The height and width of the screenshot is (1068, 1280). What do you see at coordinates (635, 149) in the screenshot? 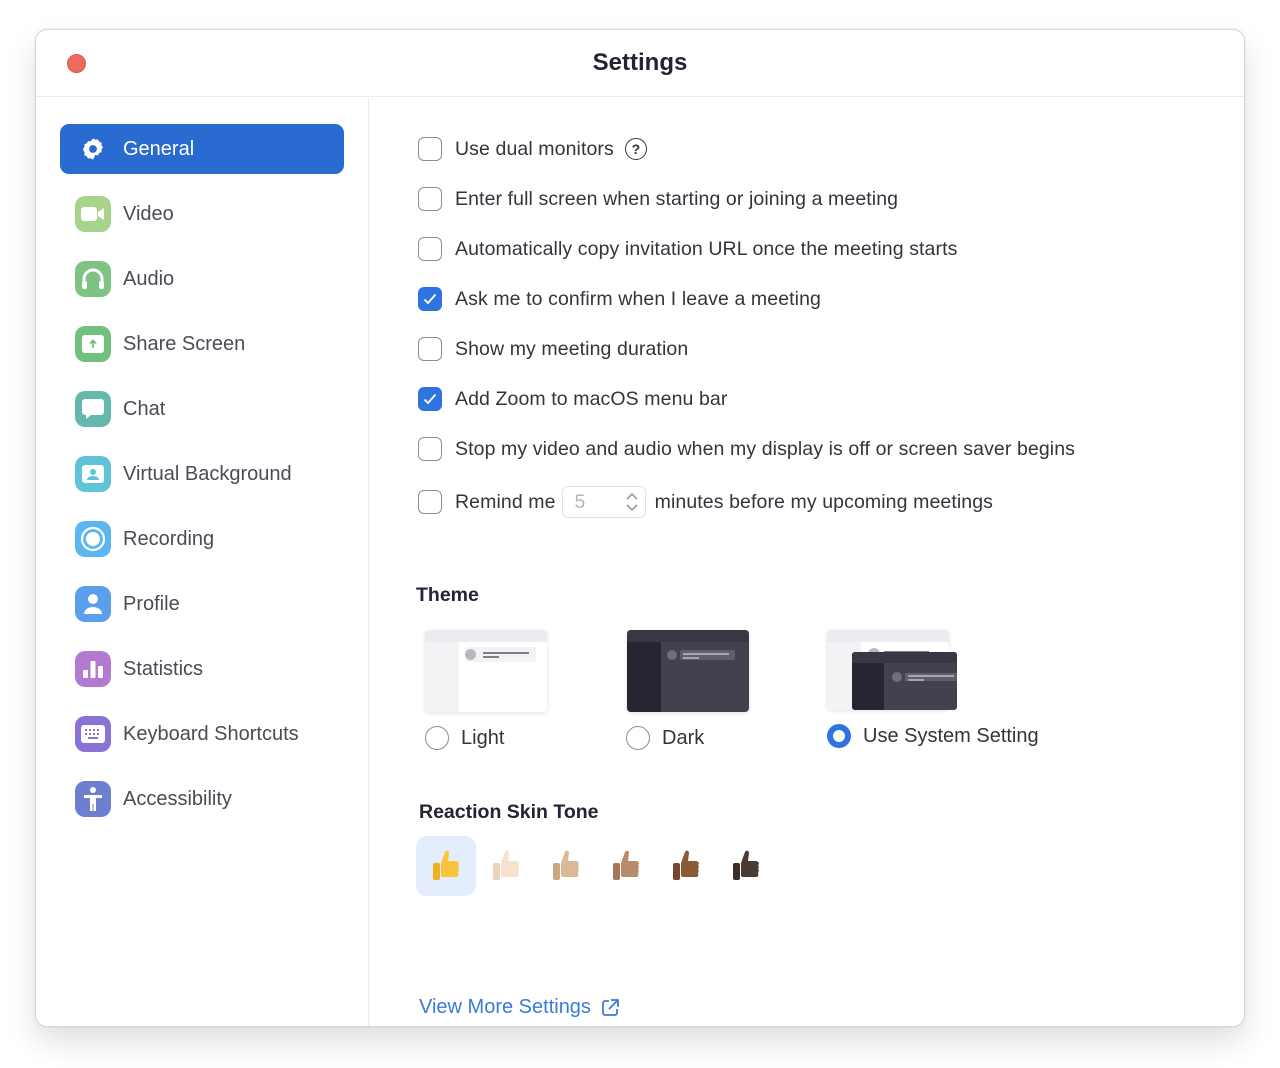
I see `help-icon: ?` at bounding box center [635, 149].